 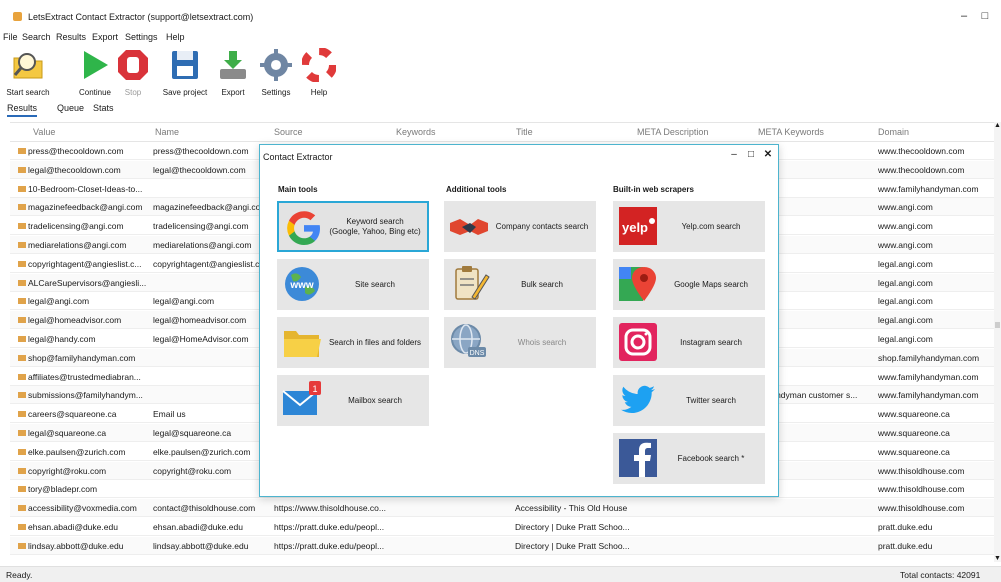 I want to click on cell-value: legal@angi.com, so click(x=86, y=301).